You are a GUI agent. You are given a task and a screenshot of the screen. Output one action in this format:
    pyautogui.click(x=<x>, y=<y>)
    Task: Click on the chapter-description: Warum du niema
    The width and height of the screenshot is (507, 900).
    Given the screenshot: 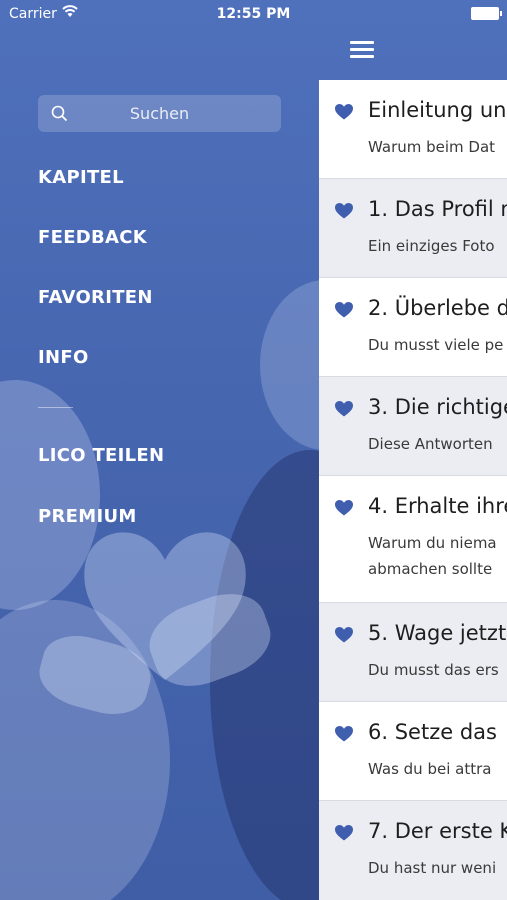 What is the action you would take?
    pyautogui.click(x=432, y=543)
    